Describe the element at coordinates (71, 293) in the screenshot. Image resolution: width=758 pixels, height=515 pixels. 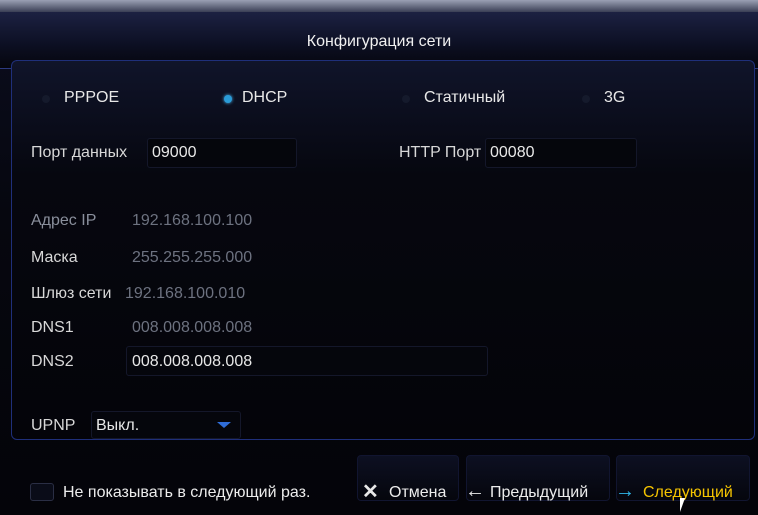
I see `gateway-label: Шлюз сети` at that location.